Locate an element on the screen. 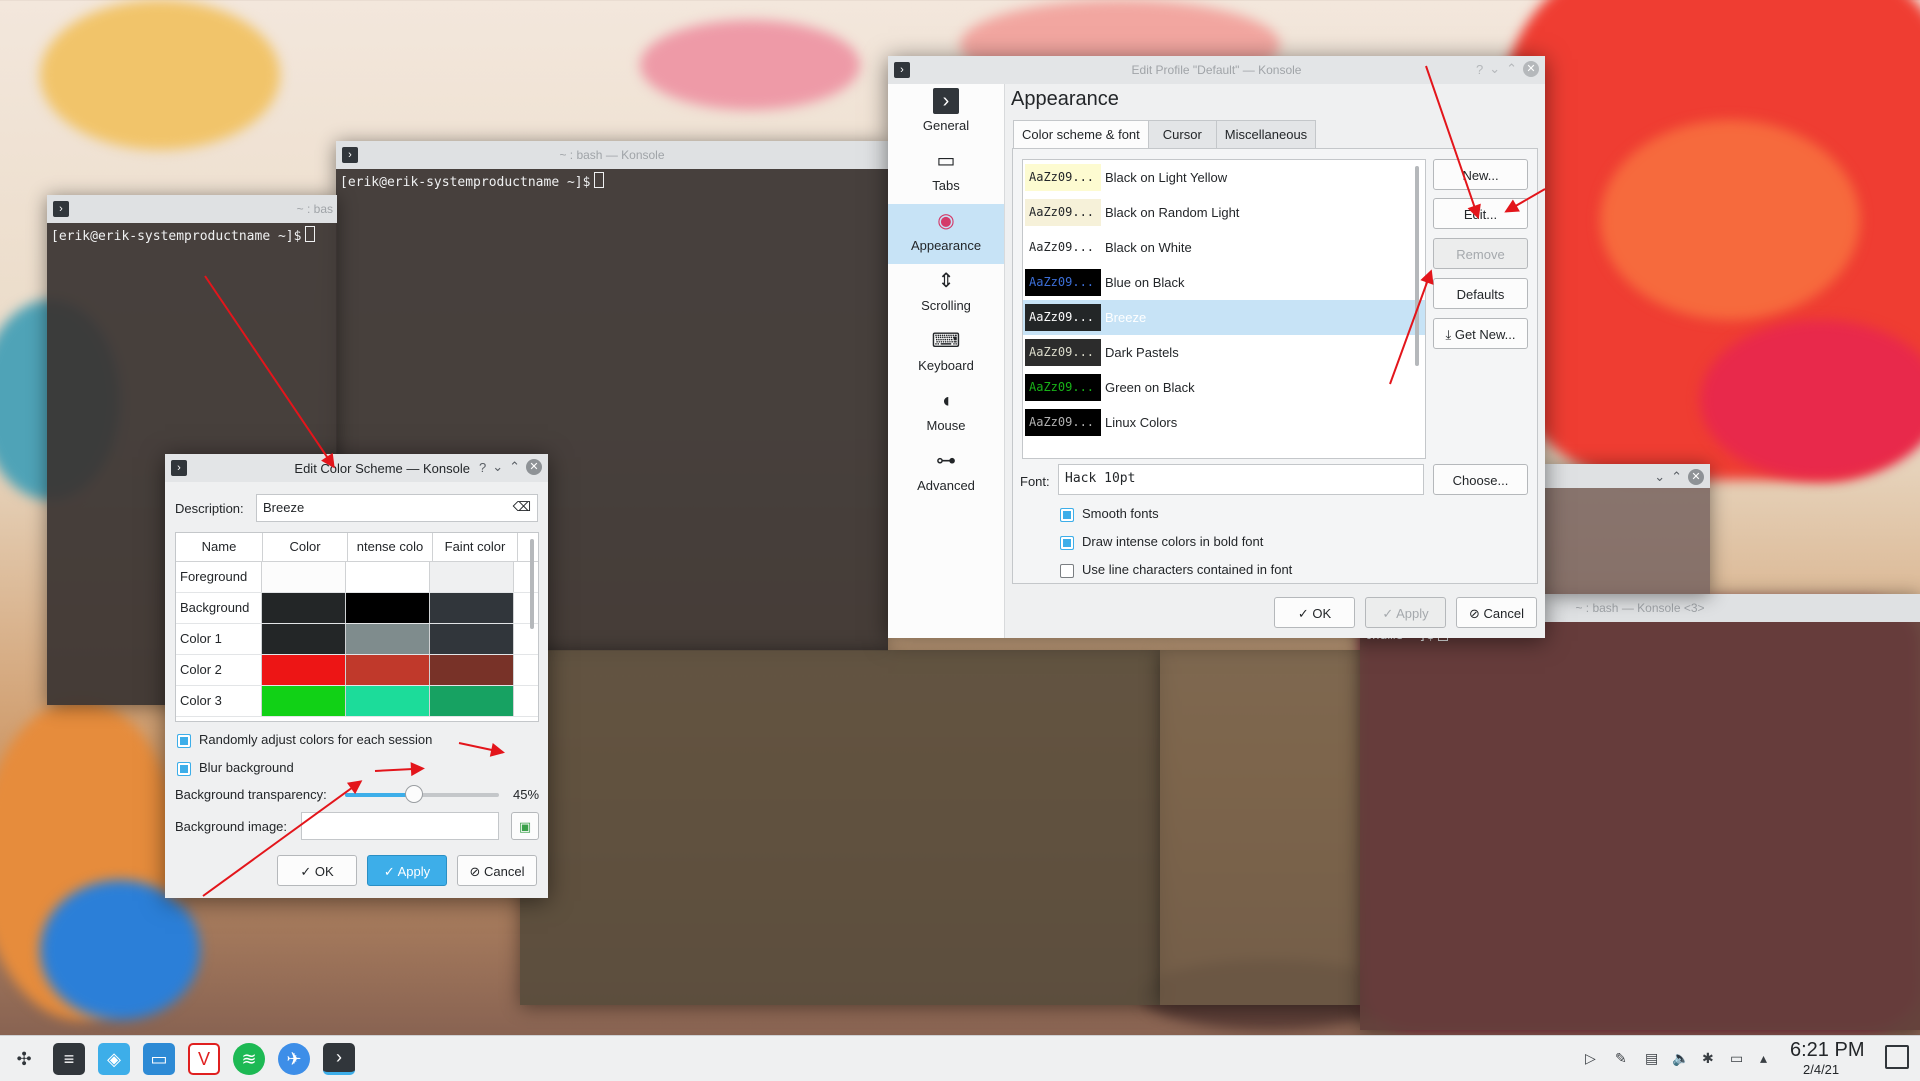 This screenshot has width=1920, height=1081. tab-color-scheme: Color scheme & font is located at coordinates (1081, 134).